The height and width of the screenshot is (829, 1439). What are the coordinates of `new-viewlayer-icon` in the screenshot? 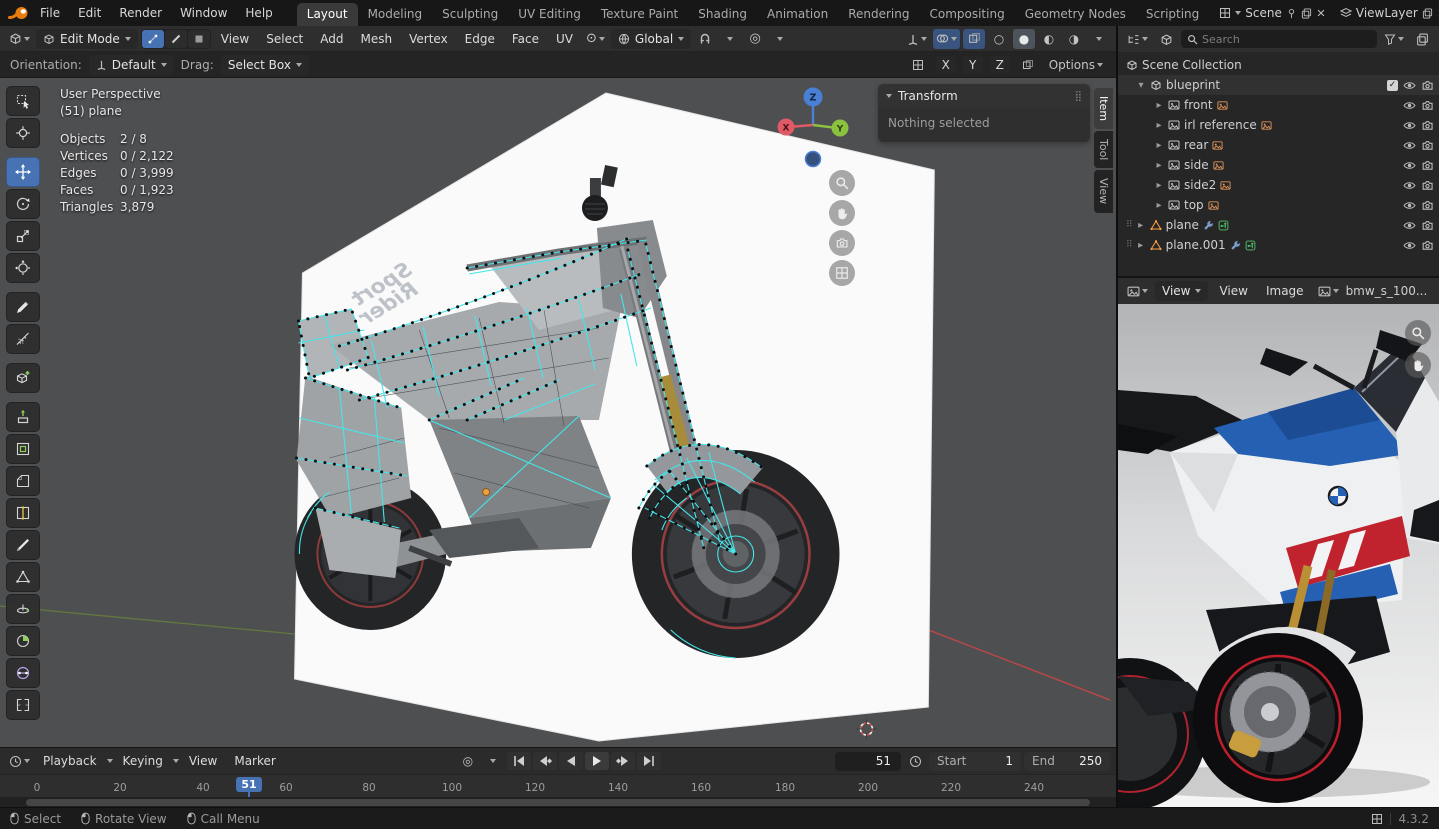 It's located at (1427, 13).